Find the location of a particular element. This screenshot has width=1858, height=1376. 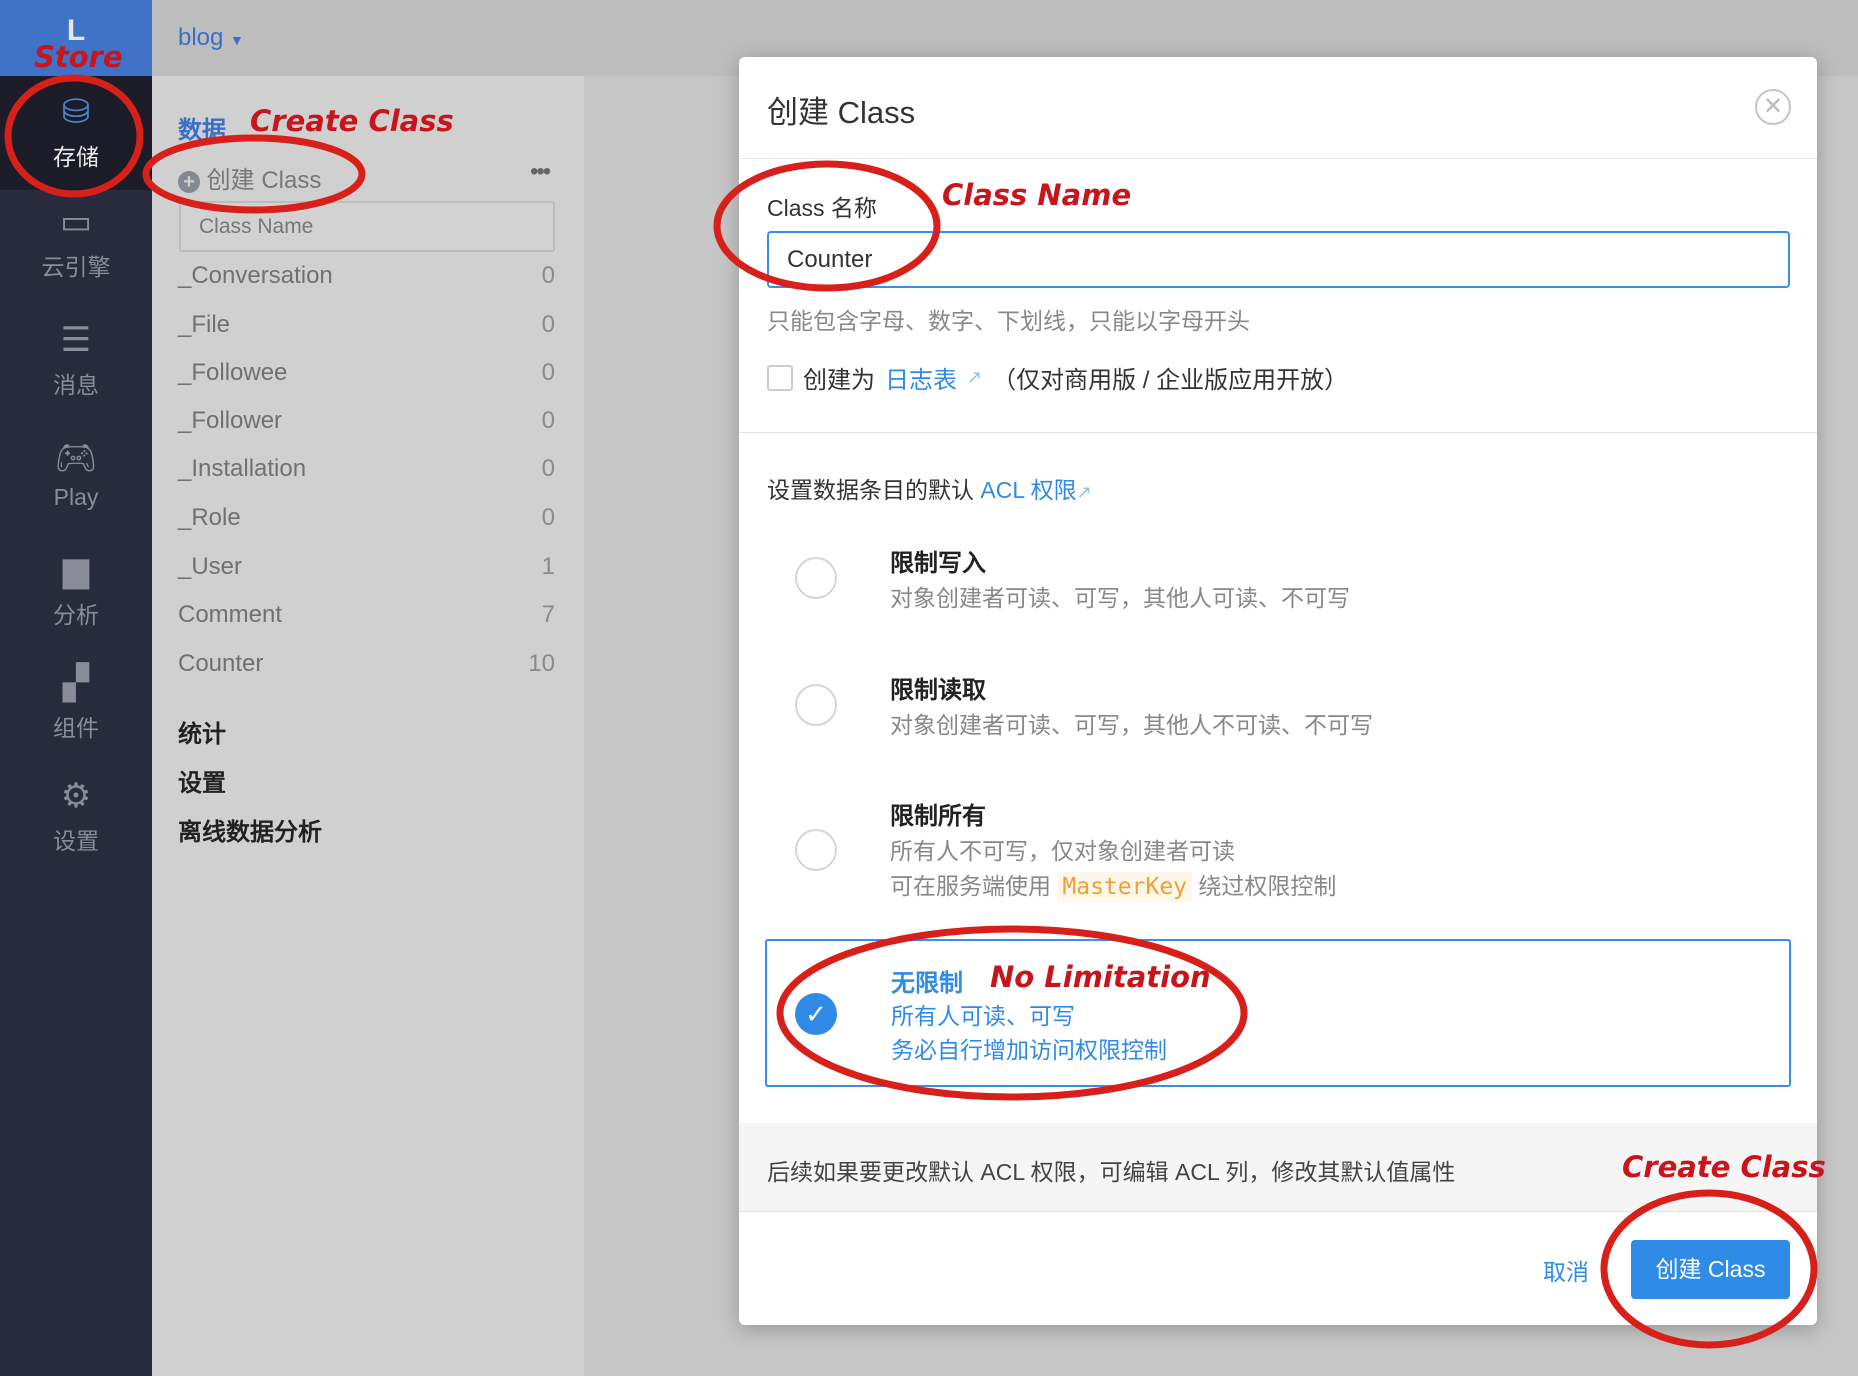

sidebar-label: 组件 is located at coordinates (76, 728).